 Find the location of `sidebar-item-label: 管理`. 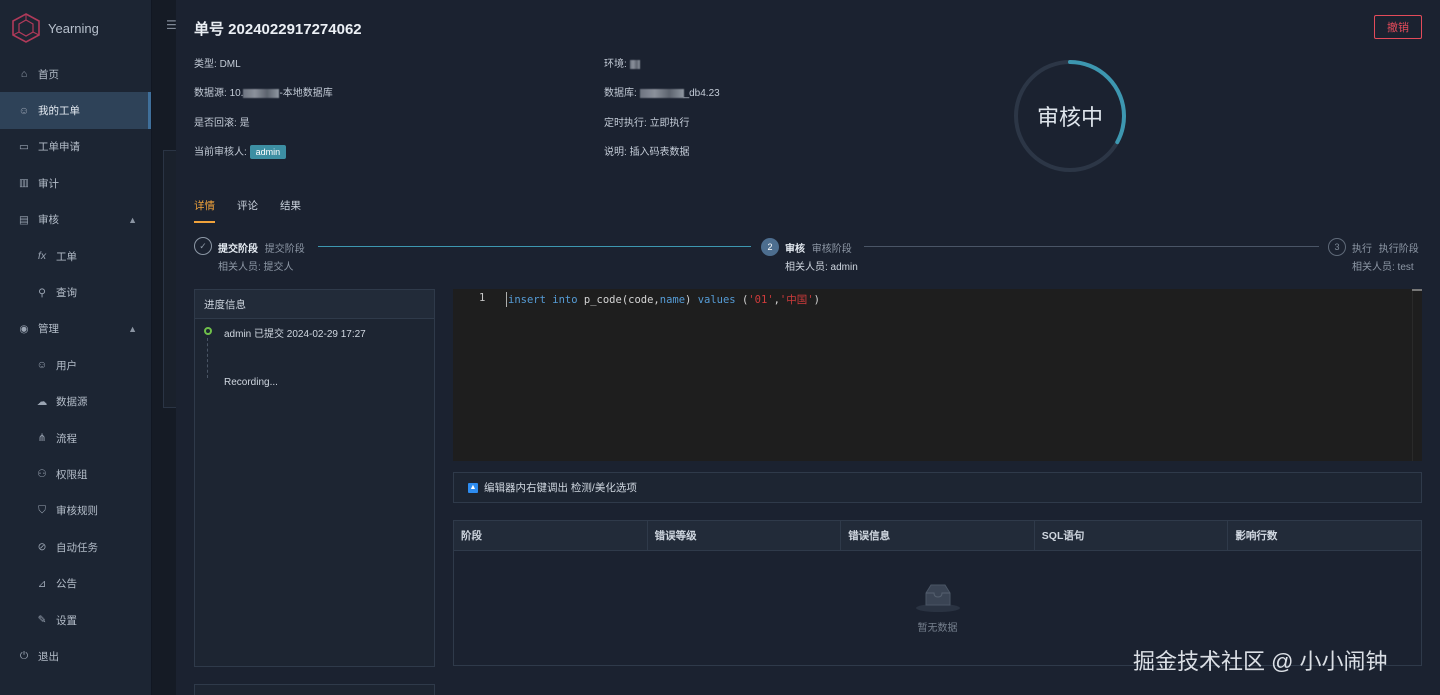

sidebar-item-label: 管理 is located at coordinates (48, 329).